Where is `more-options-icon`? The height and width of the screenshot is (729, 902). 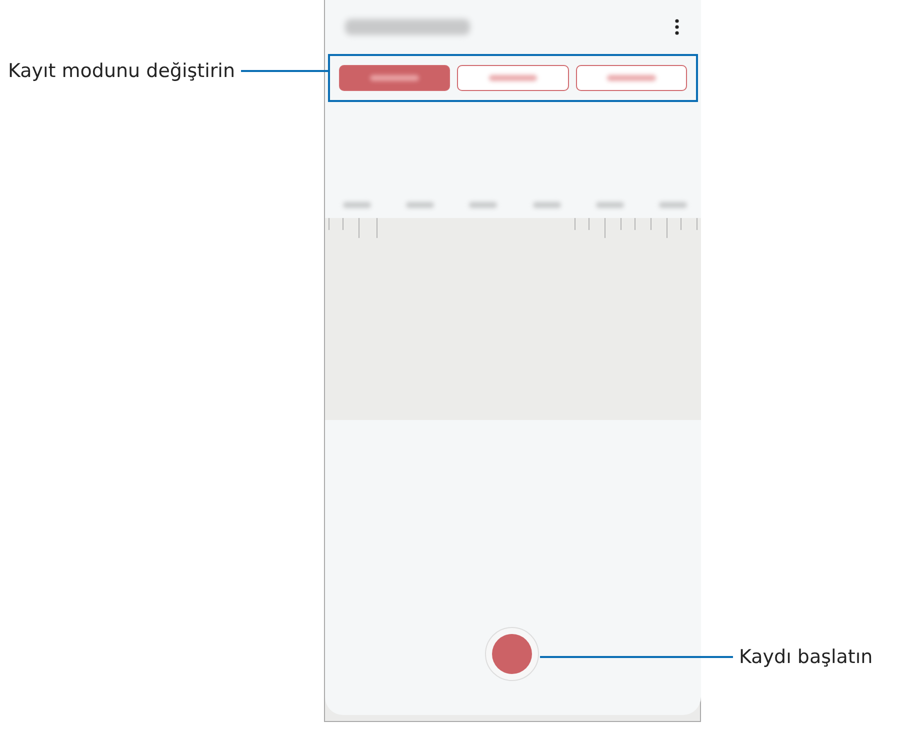 more-options-icon is located at coordinates (677, 27).